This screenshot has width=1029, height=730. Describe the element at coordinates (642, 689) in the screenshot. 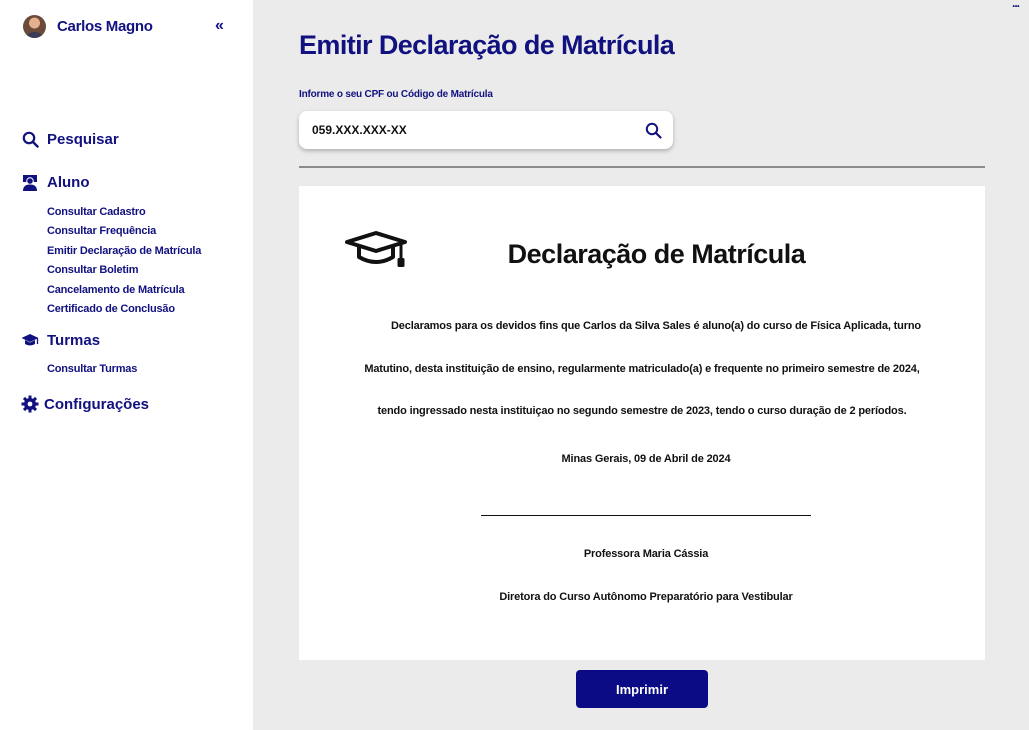

I see `print-button: Imprimir` at that location.